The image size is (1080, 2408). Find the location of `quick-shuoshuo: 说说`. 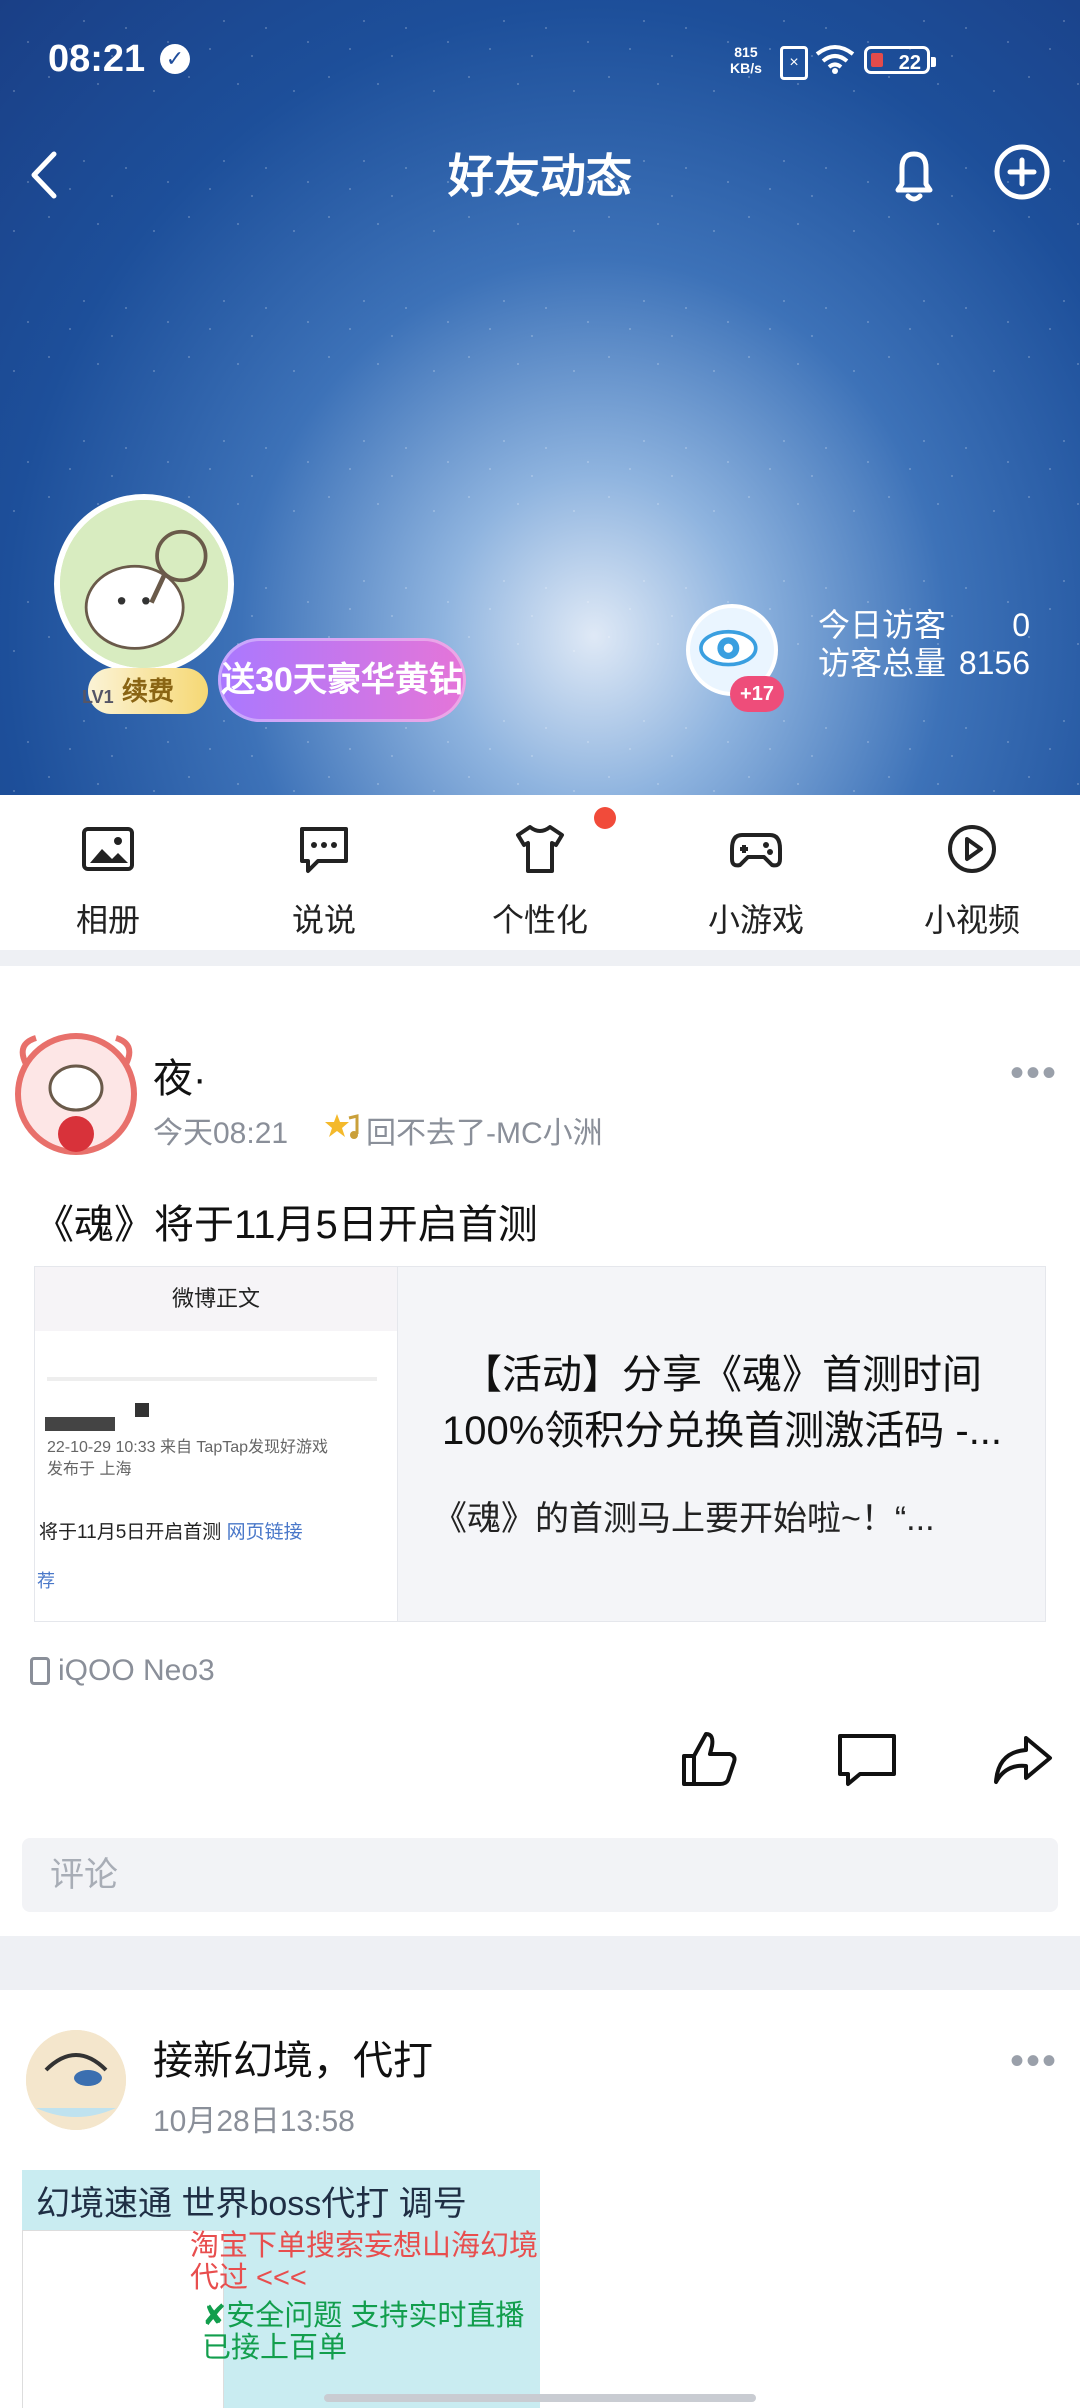

quick-shuoshuo: 说说 is located at coordinates (324, 872).